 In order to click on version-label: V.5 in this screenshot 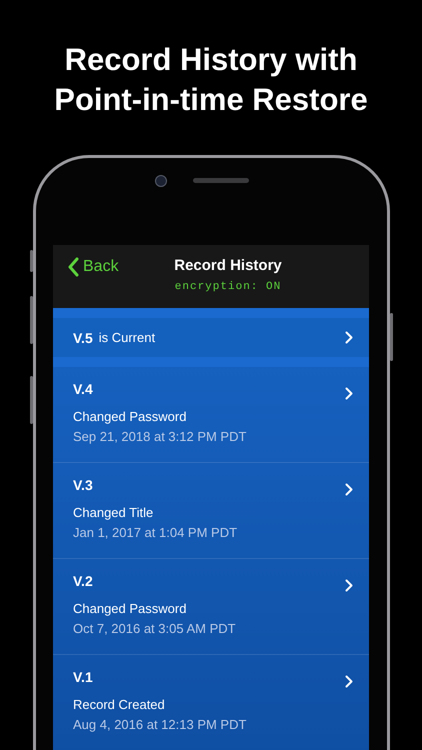, I will do `click(83, 338)`.